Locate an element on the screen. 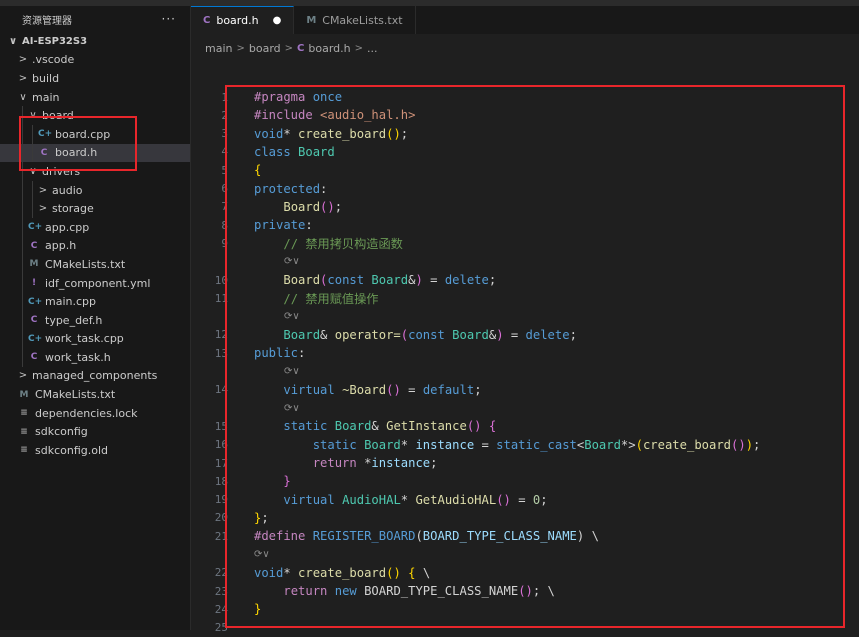 This screenshot has height=637, width=859. code-line: 14 virtual ~Board() = default; is located at coordinates (336, 390).